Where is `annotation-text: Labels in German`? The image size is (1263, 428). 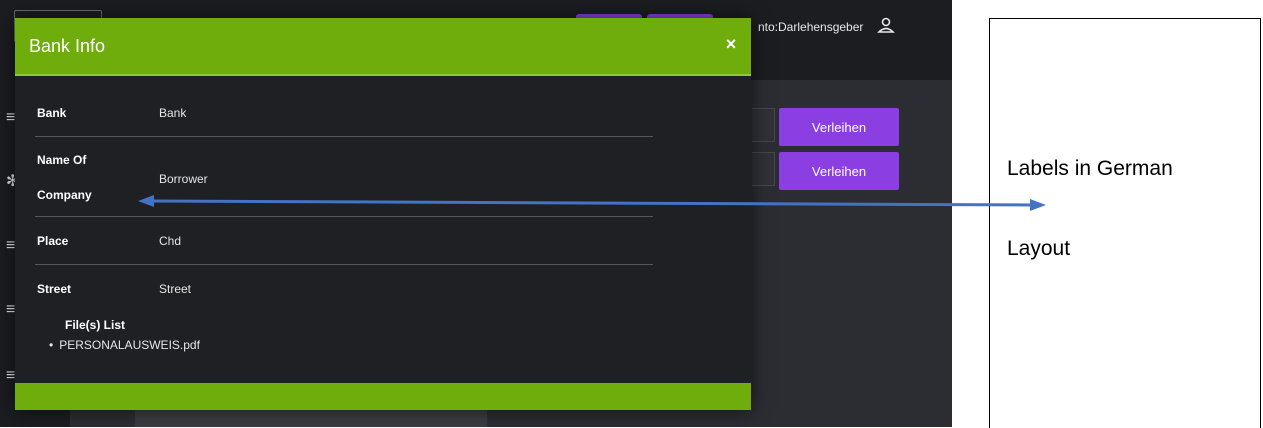
annotation-text: Labels in German is located at coordinates (1090, 168).